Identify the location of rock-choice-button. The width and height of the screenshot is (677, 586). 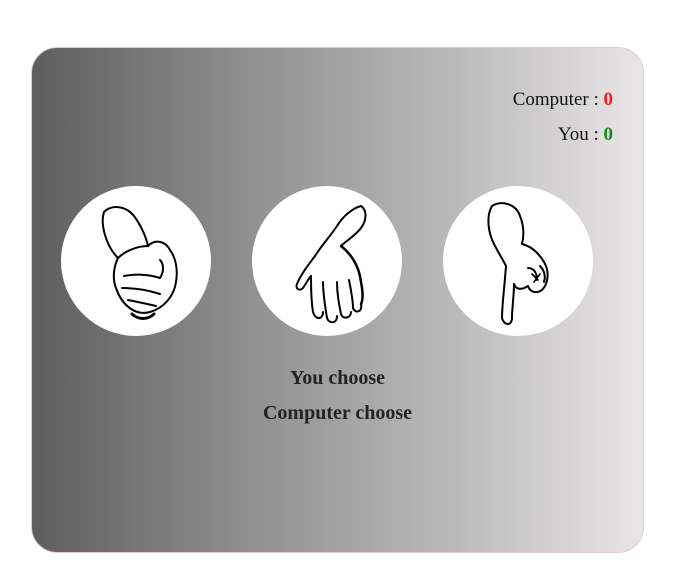
(136, 261).